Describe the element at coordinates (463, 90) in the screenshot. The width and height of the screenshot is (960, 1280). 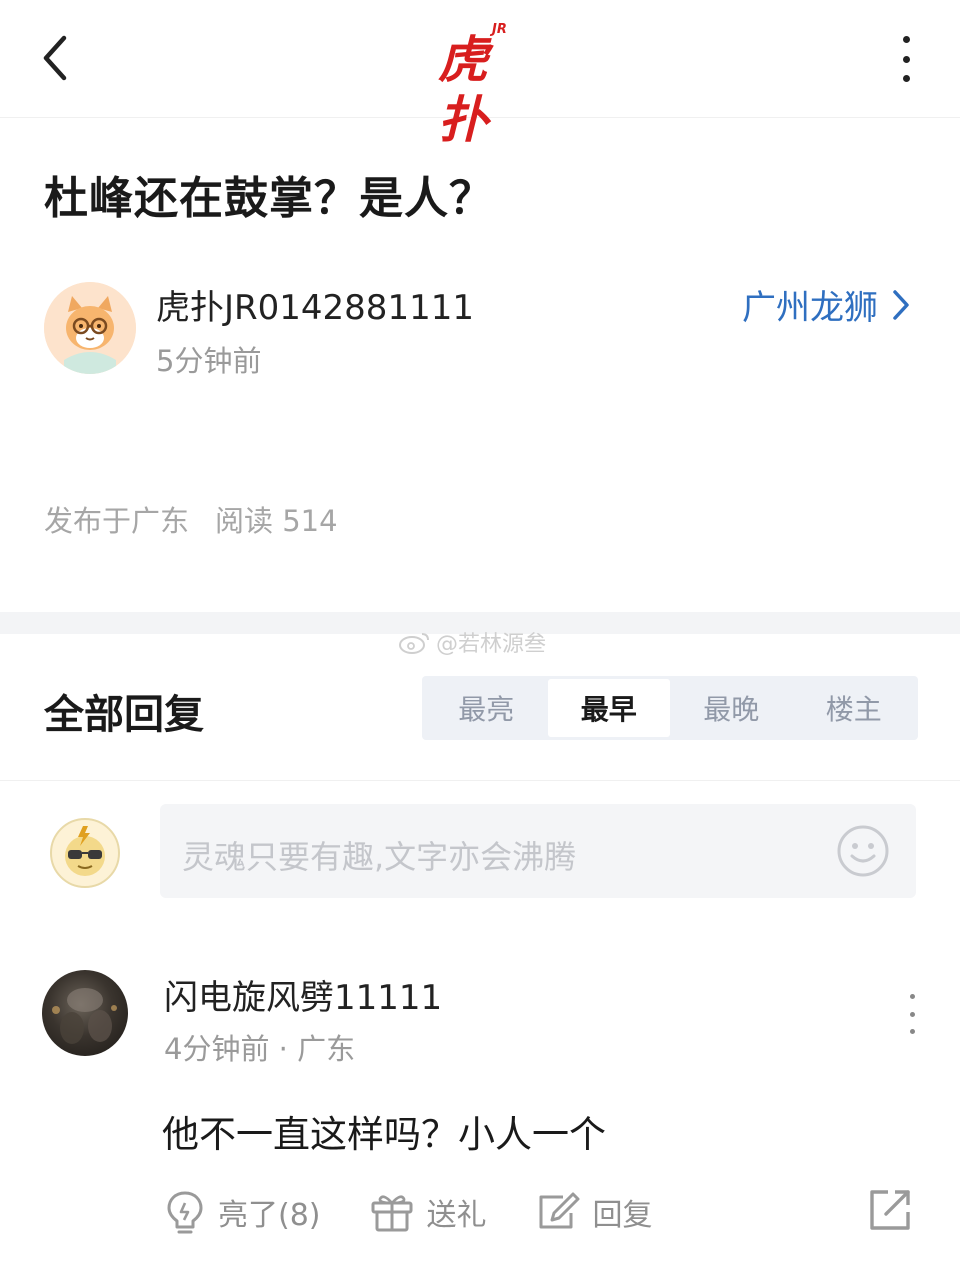
I see `logo-text: 虎扑` at that location.